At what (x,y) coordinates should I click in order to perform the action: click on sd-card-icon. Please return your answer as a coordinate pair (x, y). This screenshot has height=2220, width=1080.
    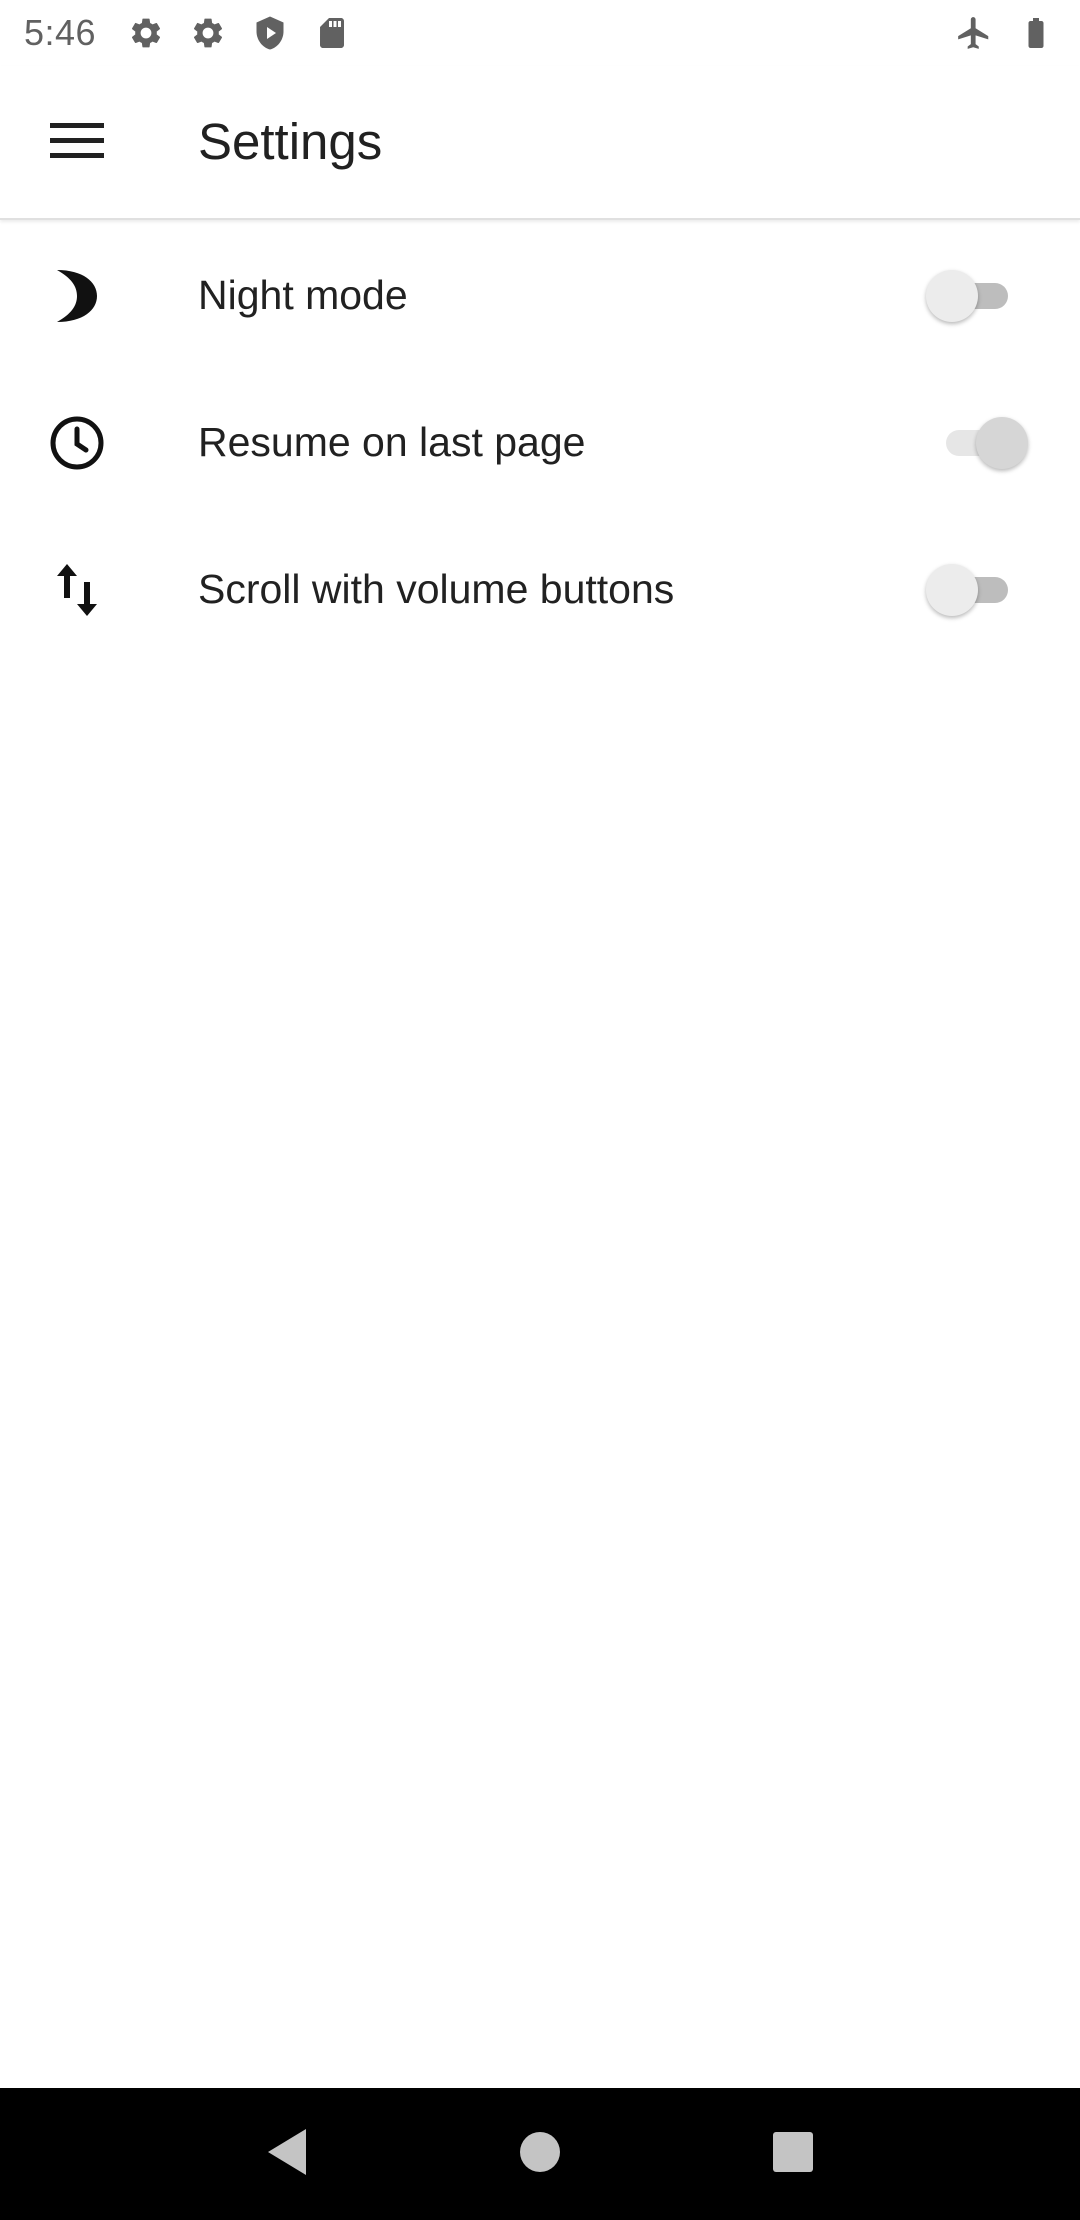
    Looking at the image, I should click on (332, 33).